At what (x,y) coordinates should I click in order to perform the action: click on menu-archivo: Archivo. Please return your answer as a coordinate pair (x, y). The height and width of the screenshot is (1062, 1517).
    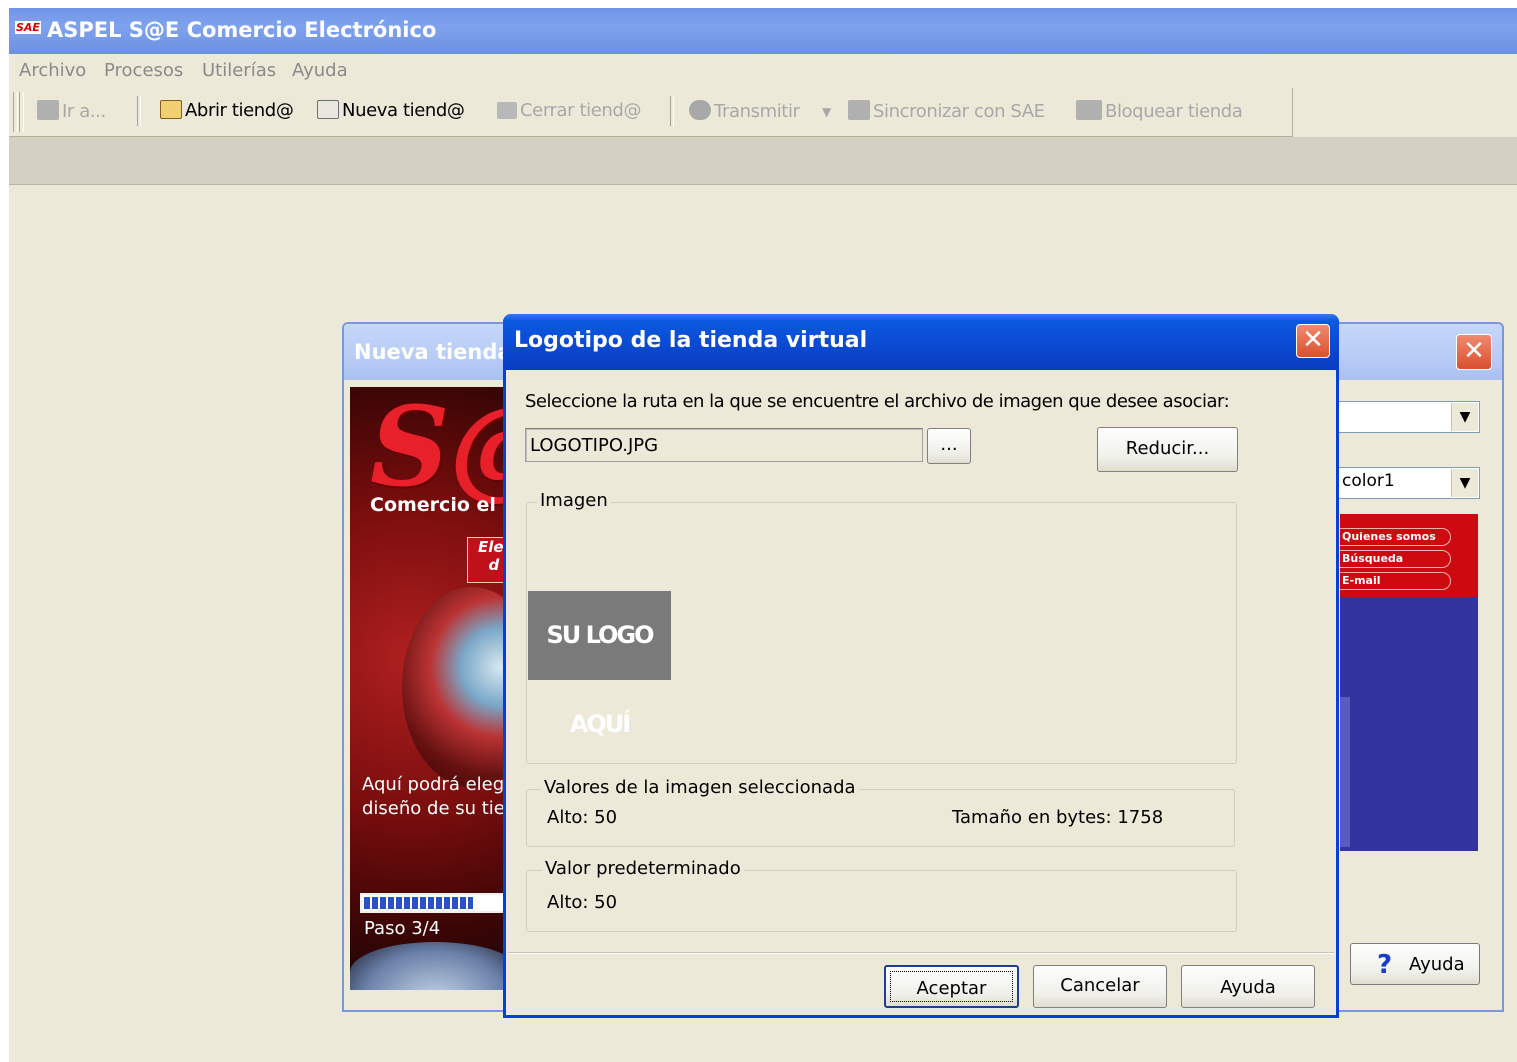
    Looking at the image, I should click on (52, 70).